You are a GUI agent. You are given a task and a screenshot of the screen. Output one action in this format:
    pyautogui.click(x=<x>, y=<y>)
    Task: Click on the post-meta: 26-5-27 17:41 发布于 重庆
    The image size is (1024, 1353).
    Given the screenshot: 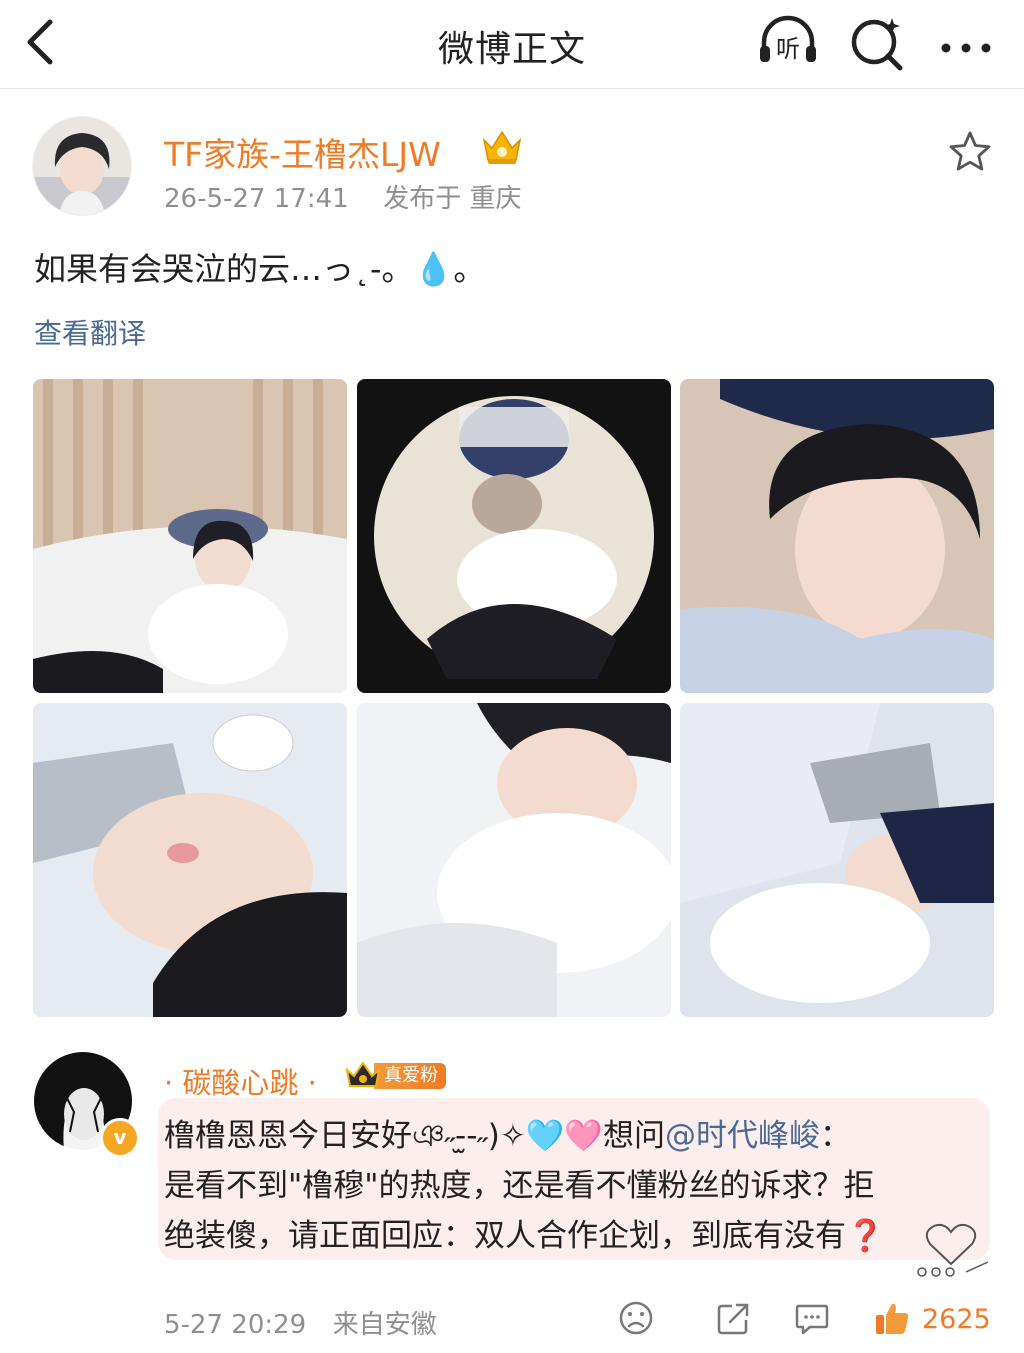 What is the action you would take?
    pyautogui.click(x=342, y=196)
    